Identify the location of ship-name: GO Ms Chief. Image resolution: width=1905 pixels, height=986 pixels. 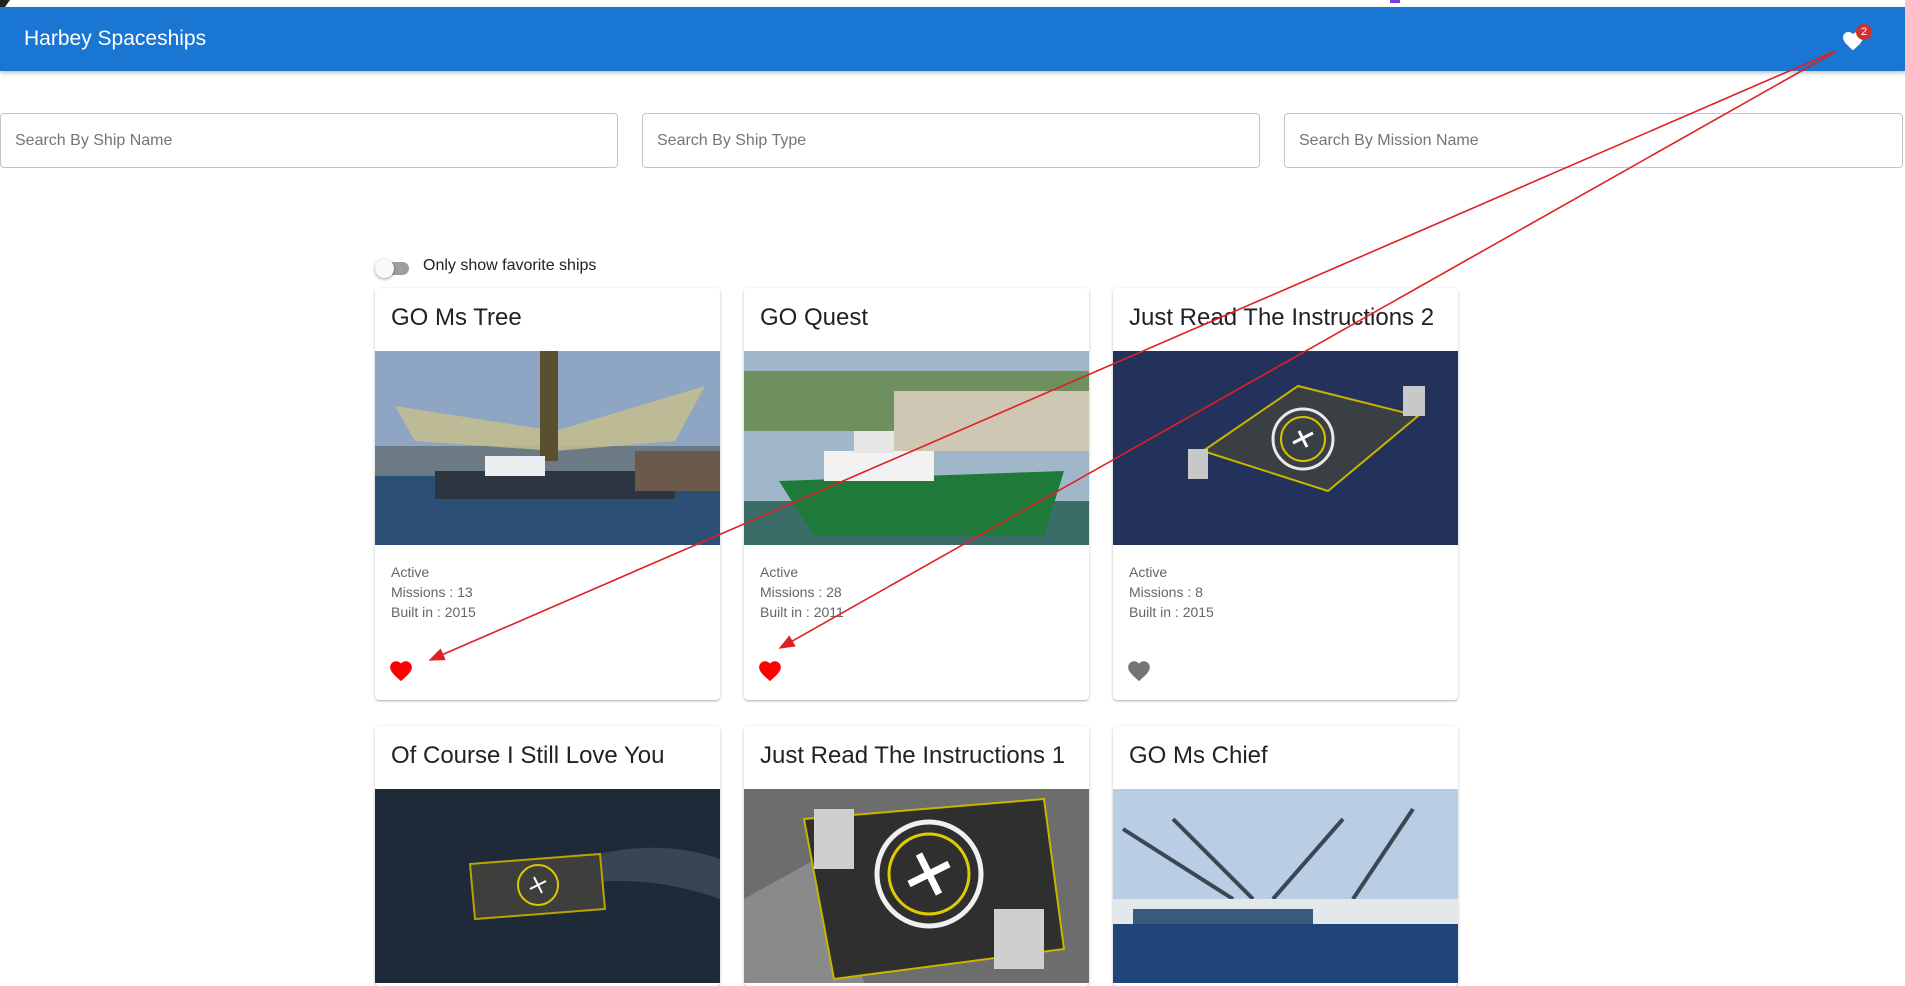
(1198, 755).